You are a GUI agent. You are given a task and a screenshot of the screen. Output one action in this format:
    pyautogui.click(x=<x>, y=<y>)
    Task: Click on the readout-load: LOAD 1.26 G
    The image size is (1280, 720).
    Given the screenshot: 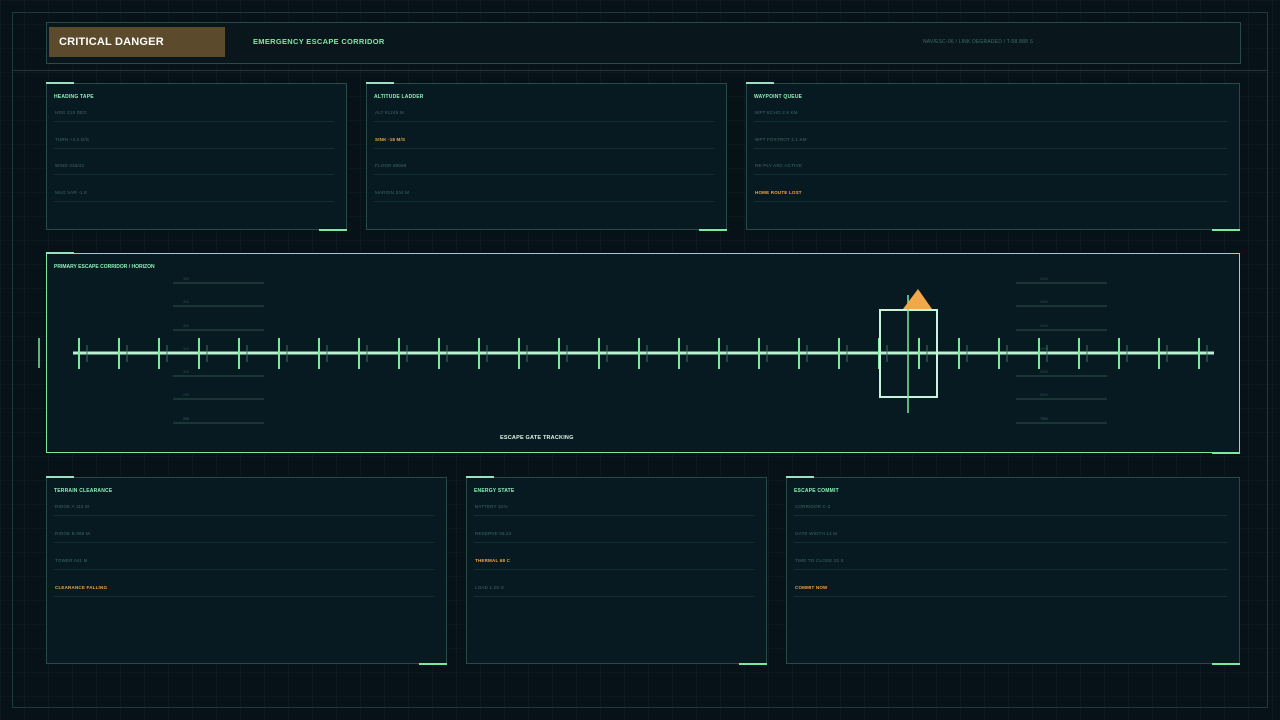 What is the action you would take?
    pyautogui.click(x=490, y=587)
    